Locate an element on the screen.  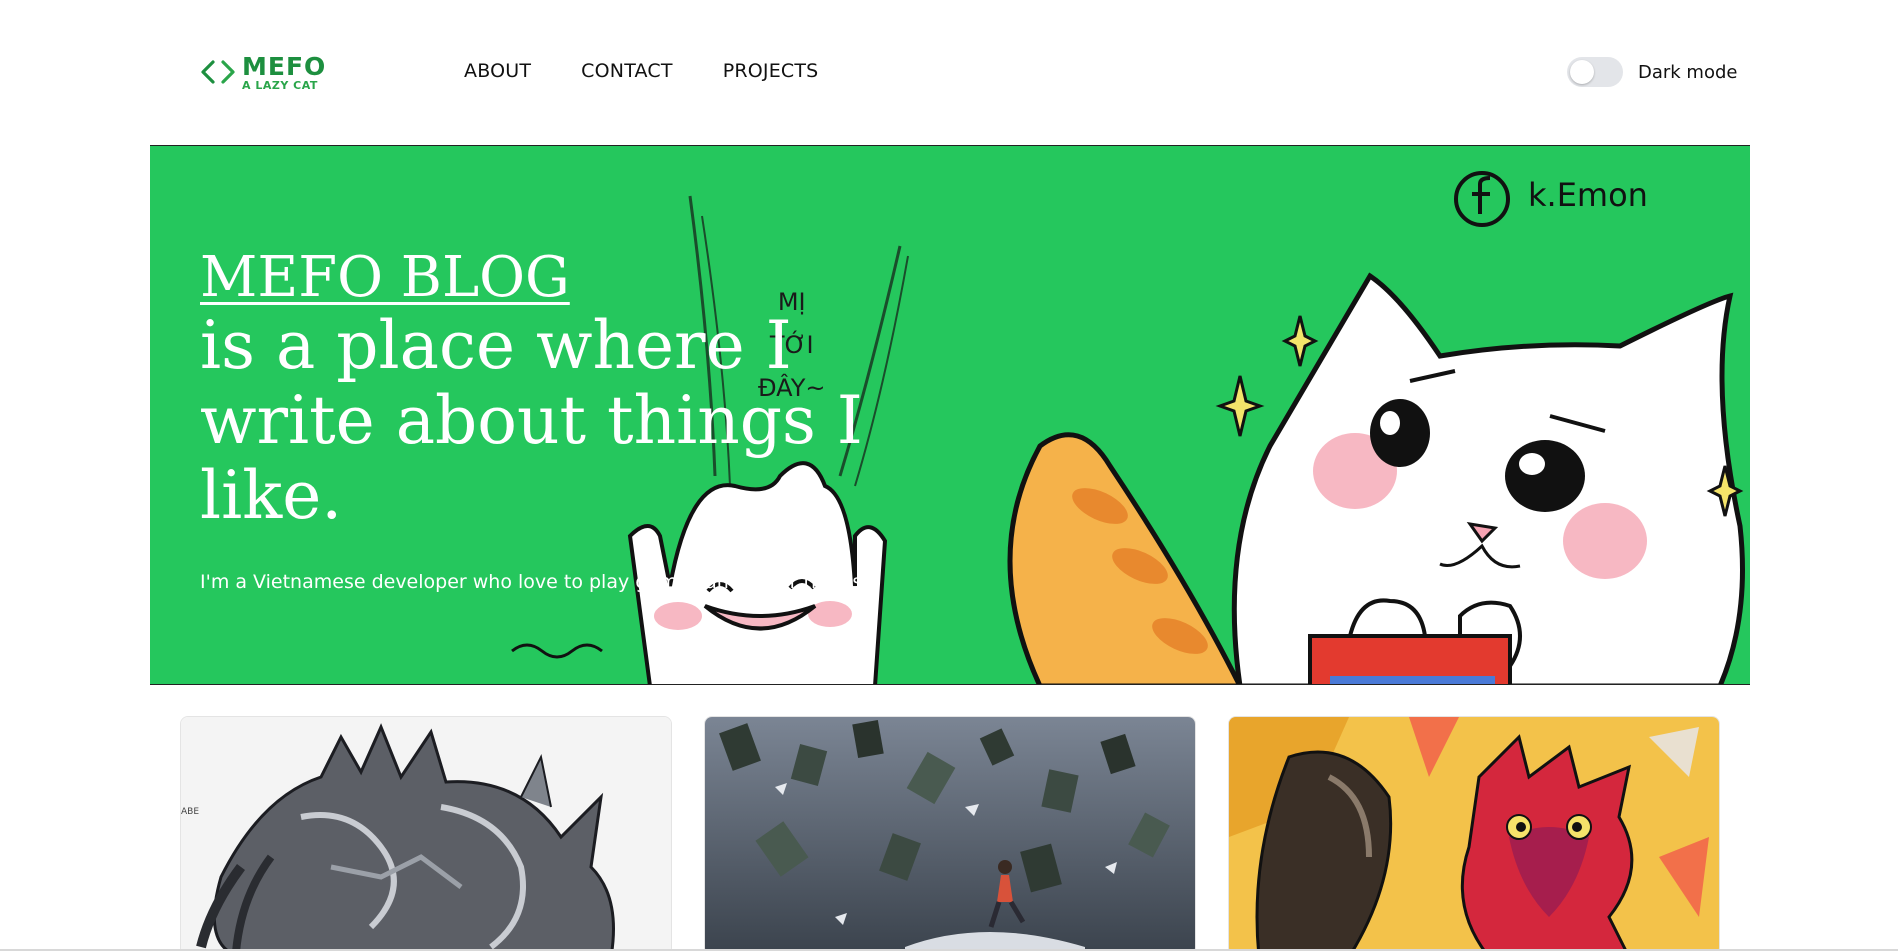
red-creature-image is located at coordinates (1474, 834).